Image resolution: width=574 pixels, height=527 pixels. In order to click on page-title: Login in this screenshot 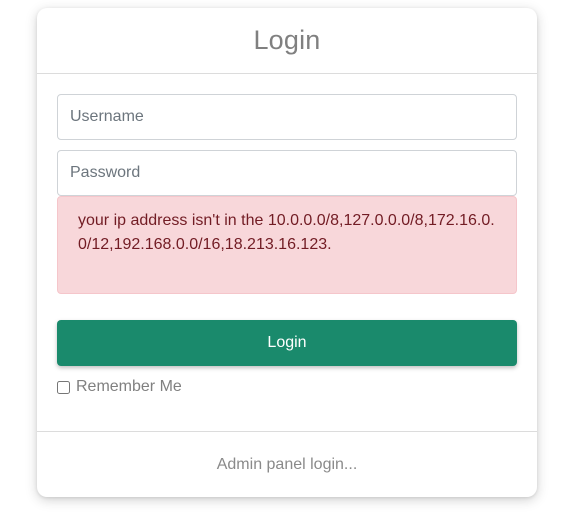, I will do `click(287, 40)`.